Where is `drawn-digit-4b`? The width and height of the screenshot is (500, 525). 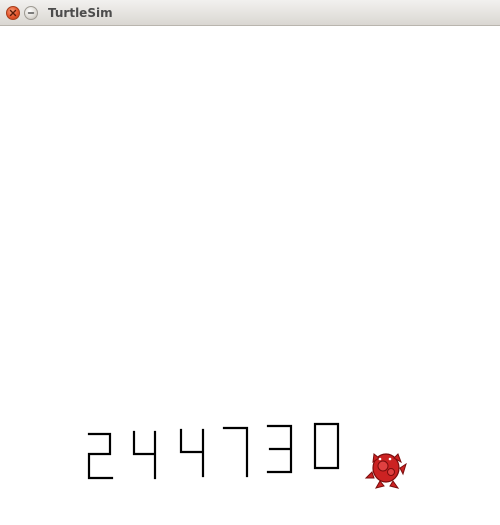
drawn-digit-4b is located at coordinates (192, 453).